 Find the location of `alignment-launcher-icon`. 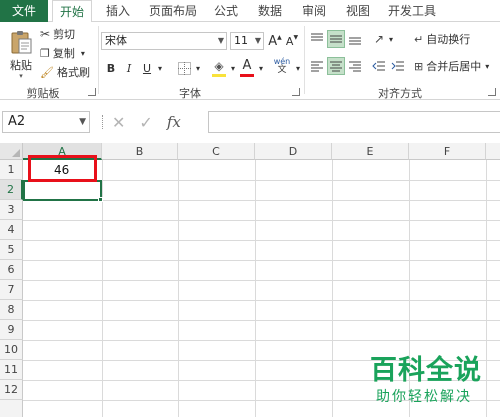

alignment-launcher-icon is located at coordinates (492, 92).